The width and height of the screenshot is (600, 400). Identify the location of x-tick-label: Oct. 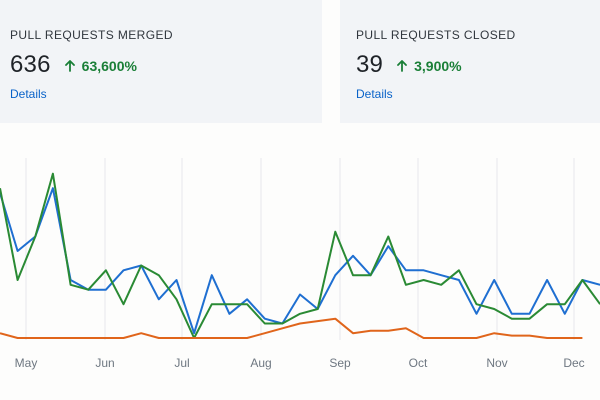
(418, 363).